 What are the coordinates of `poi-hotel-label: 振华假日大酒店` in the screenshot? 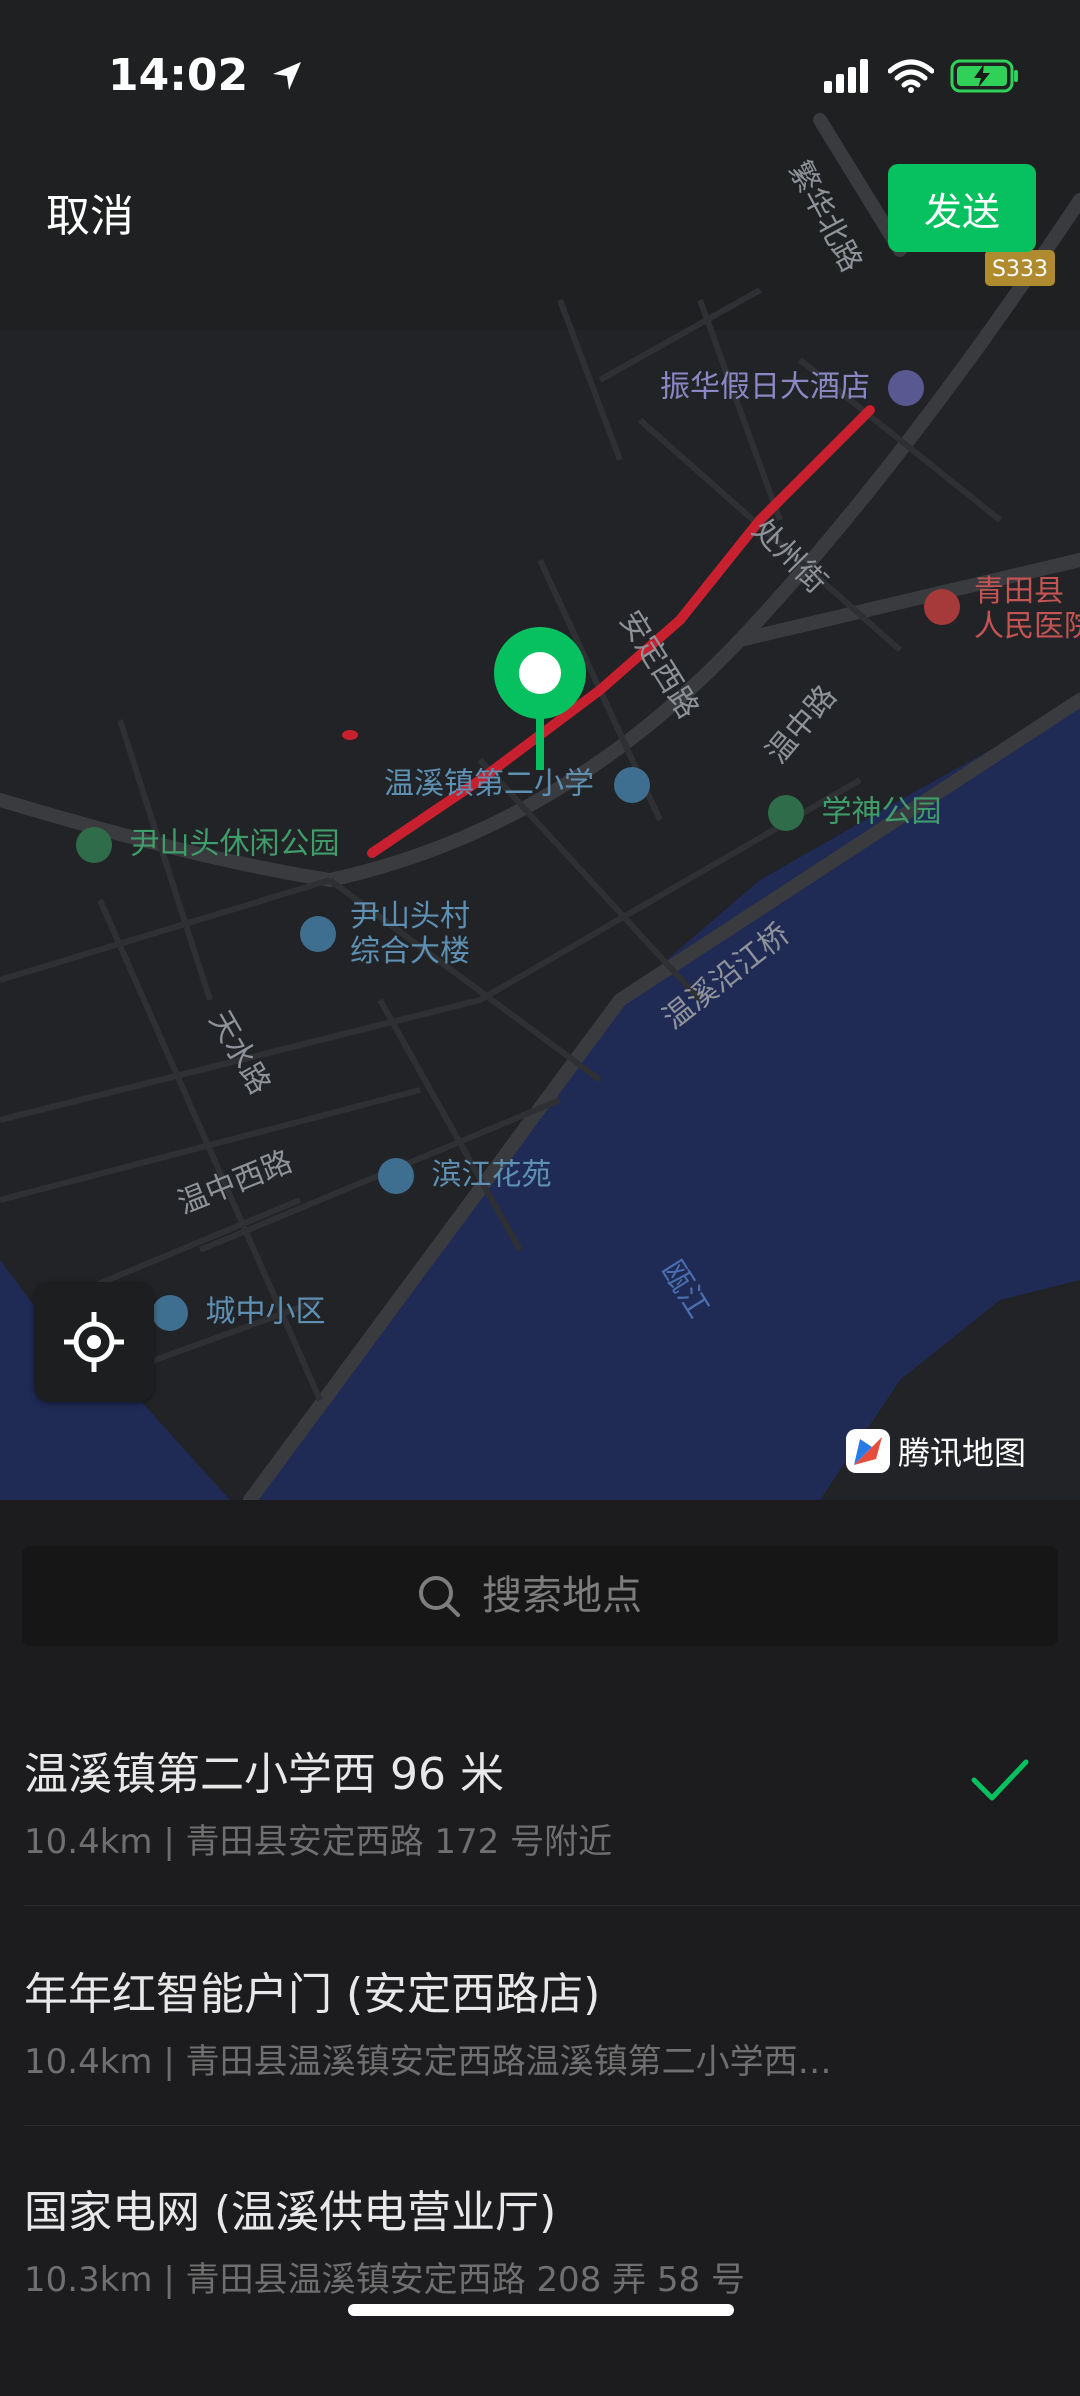 It's located at (792, 388).